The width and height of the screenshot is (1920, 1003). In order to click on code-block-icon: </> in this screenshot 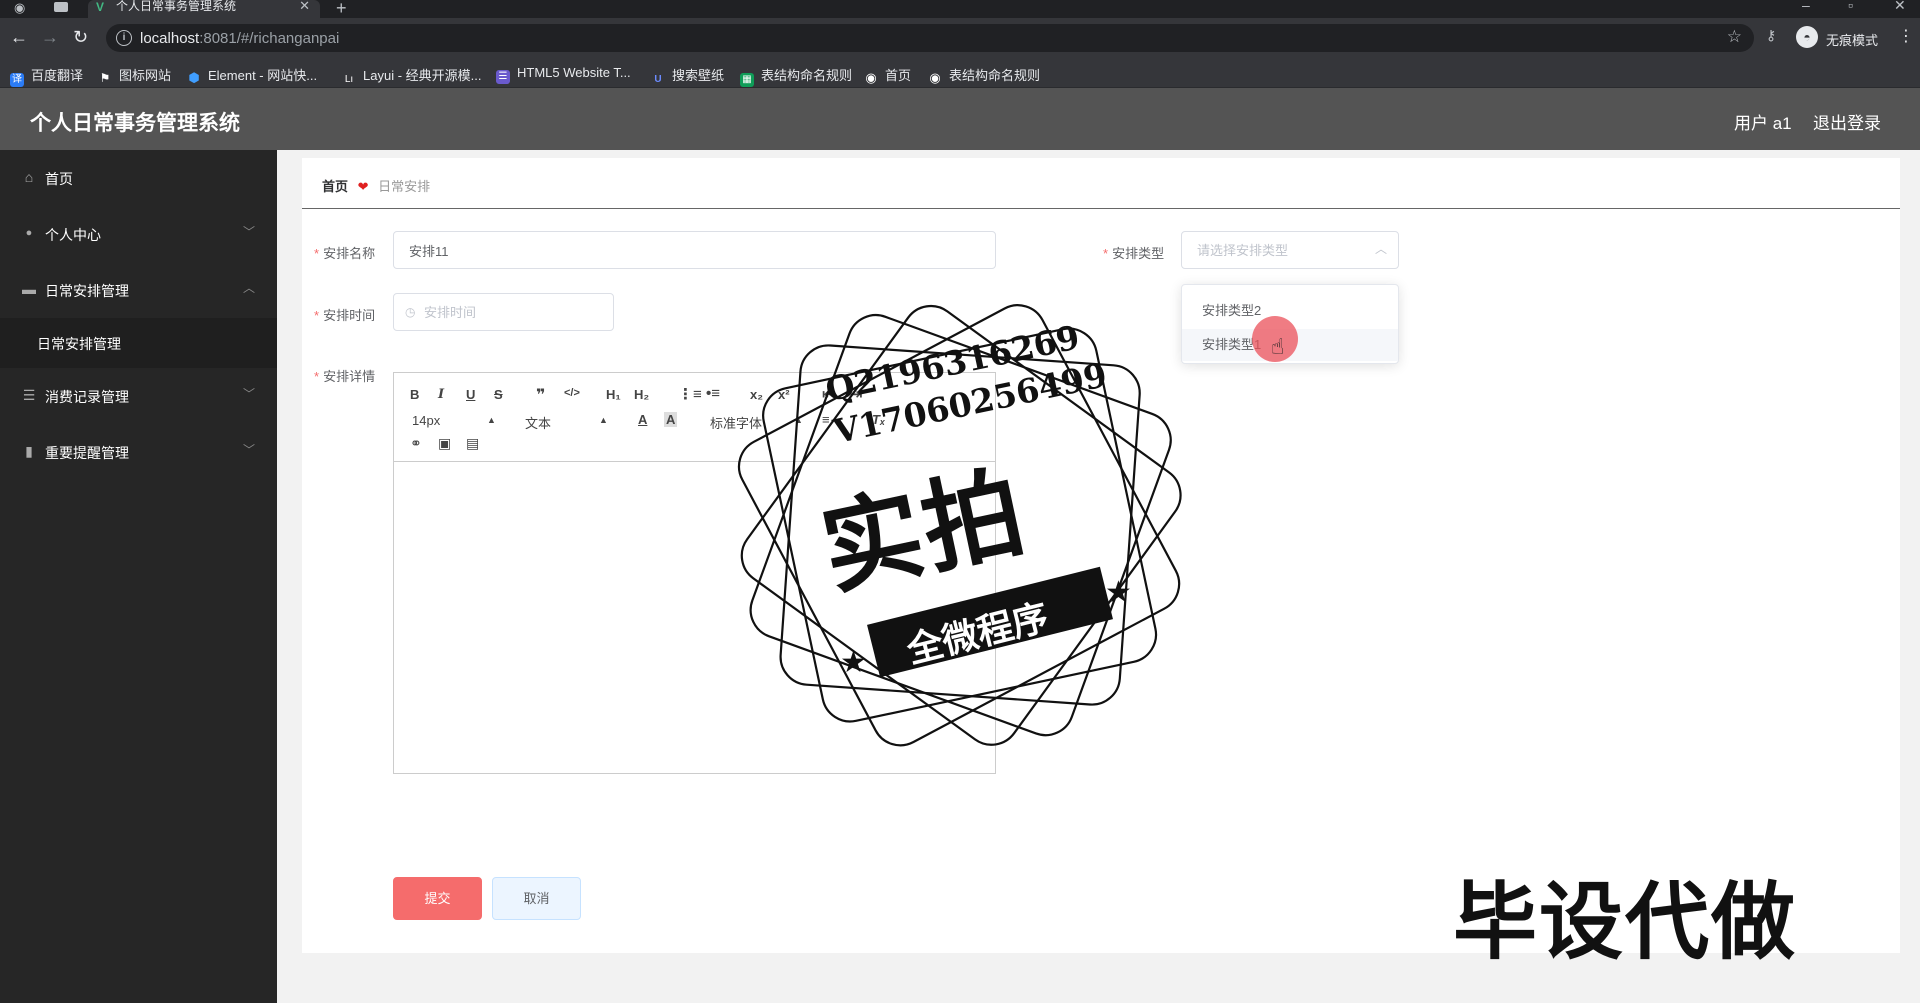, I will do `click(572, 393)`.